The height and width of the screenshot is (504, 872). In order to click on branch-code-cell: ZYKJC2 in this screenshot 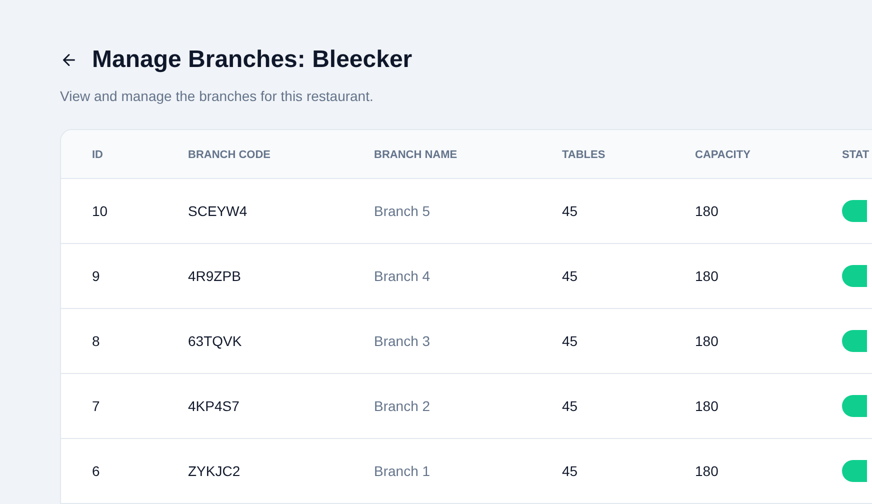, I will do `click(214, 470)`.